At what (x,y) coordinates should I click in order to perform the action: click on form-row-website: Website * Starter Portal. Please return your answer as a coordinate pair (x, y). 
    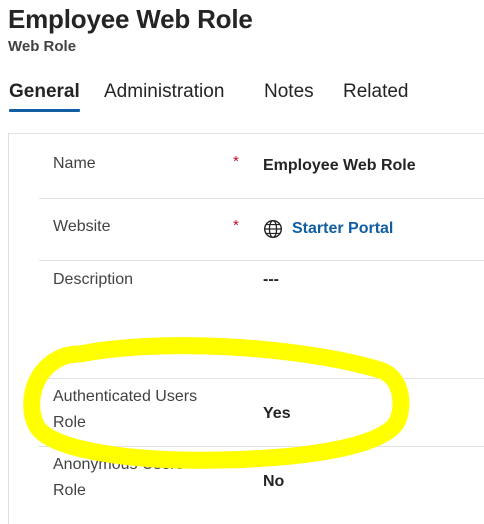
    Looking at the image, I should click on (261, 229).